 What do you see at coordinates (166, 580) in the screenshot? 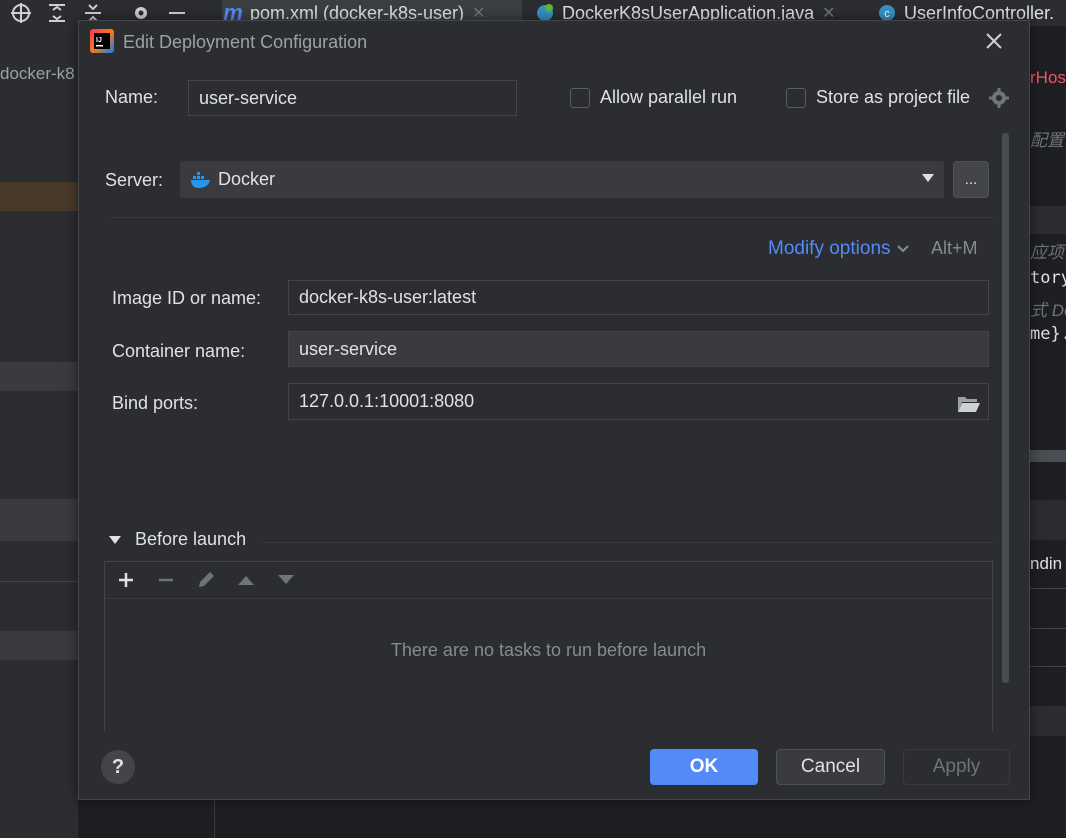
I see `remove-icon` at bounding box center [166, 580].